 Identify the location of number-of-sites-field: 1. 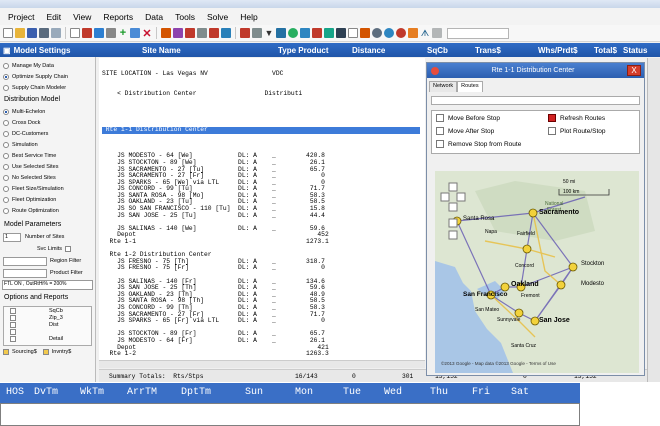
(12, 237).